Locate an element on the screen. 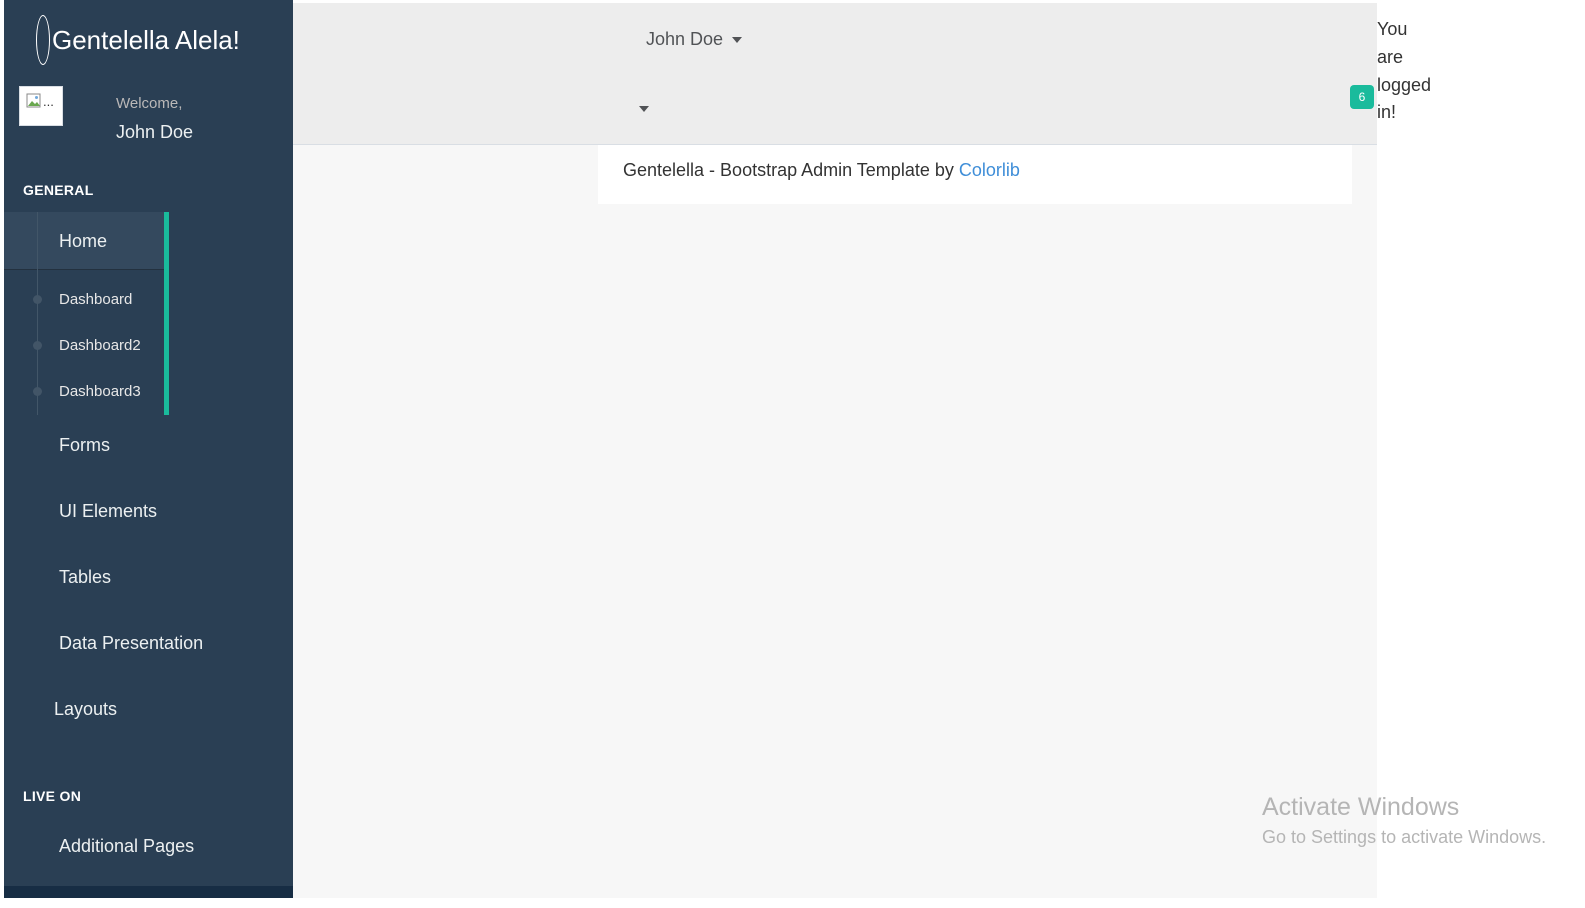 The image size is (1585, 908). status-word: in! is located at coordinates (1387, 112).